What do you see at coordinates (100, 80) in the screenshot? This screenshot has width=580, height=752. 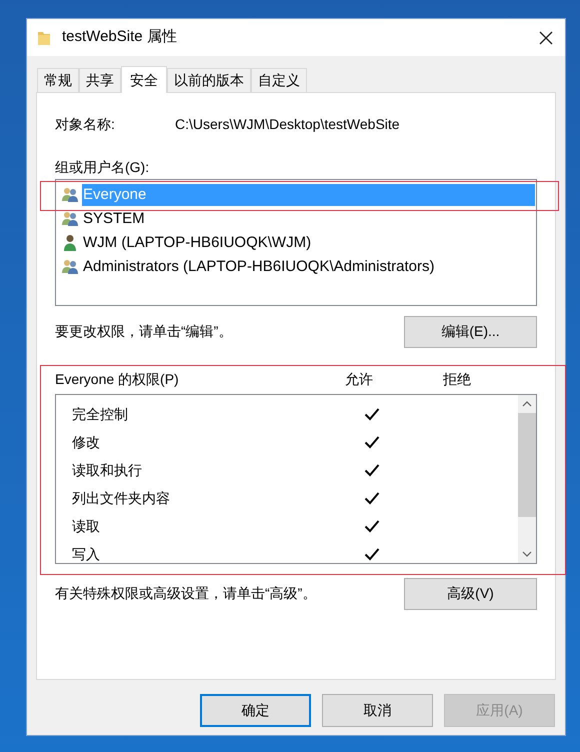 I see `tab: 共享` at bounding box center [100, 80].